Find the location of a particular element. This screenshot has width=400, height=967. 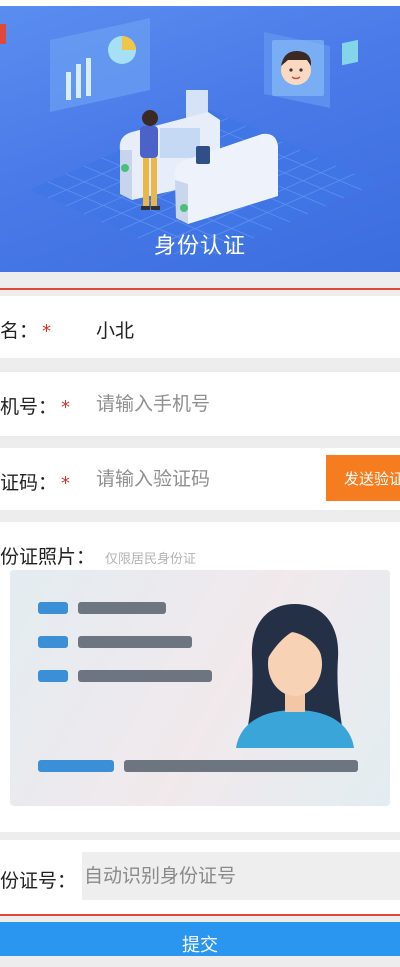

card-id-marker is located at coordinates (76, 766).